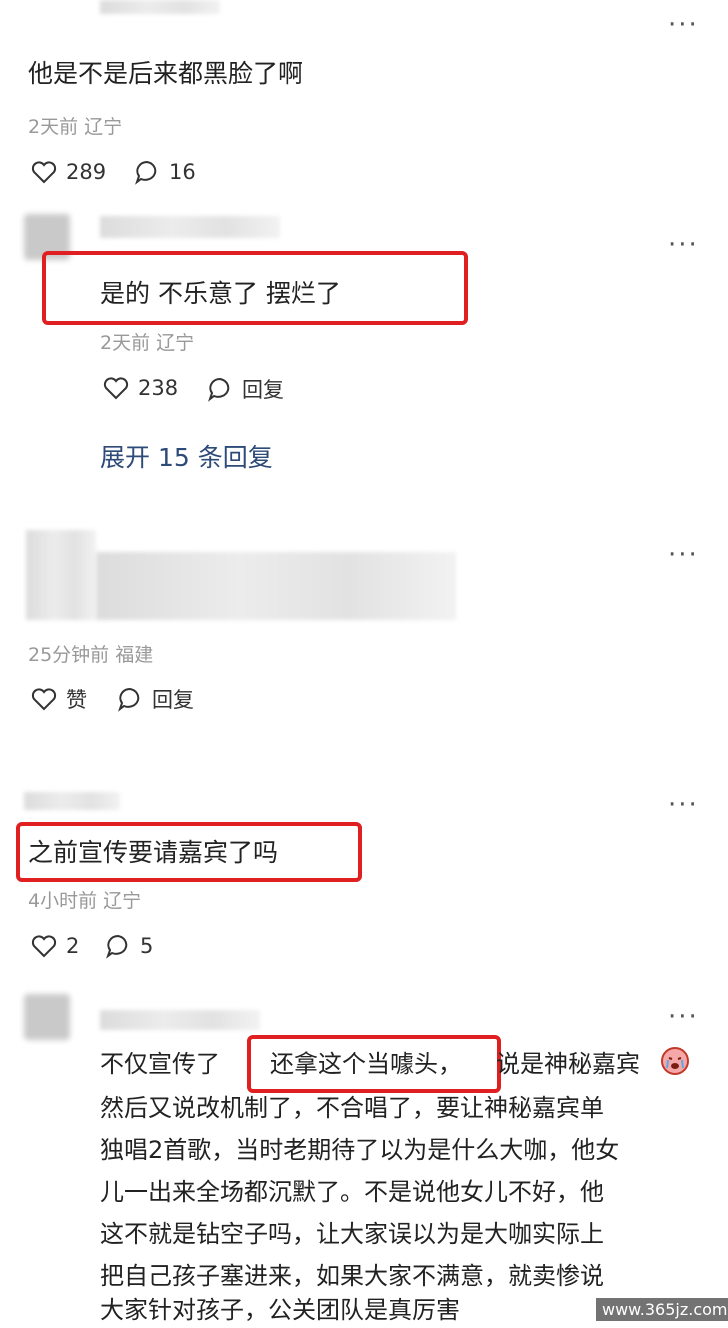  I want to click on avatar, so click(47, 1017).